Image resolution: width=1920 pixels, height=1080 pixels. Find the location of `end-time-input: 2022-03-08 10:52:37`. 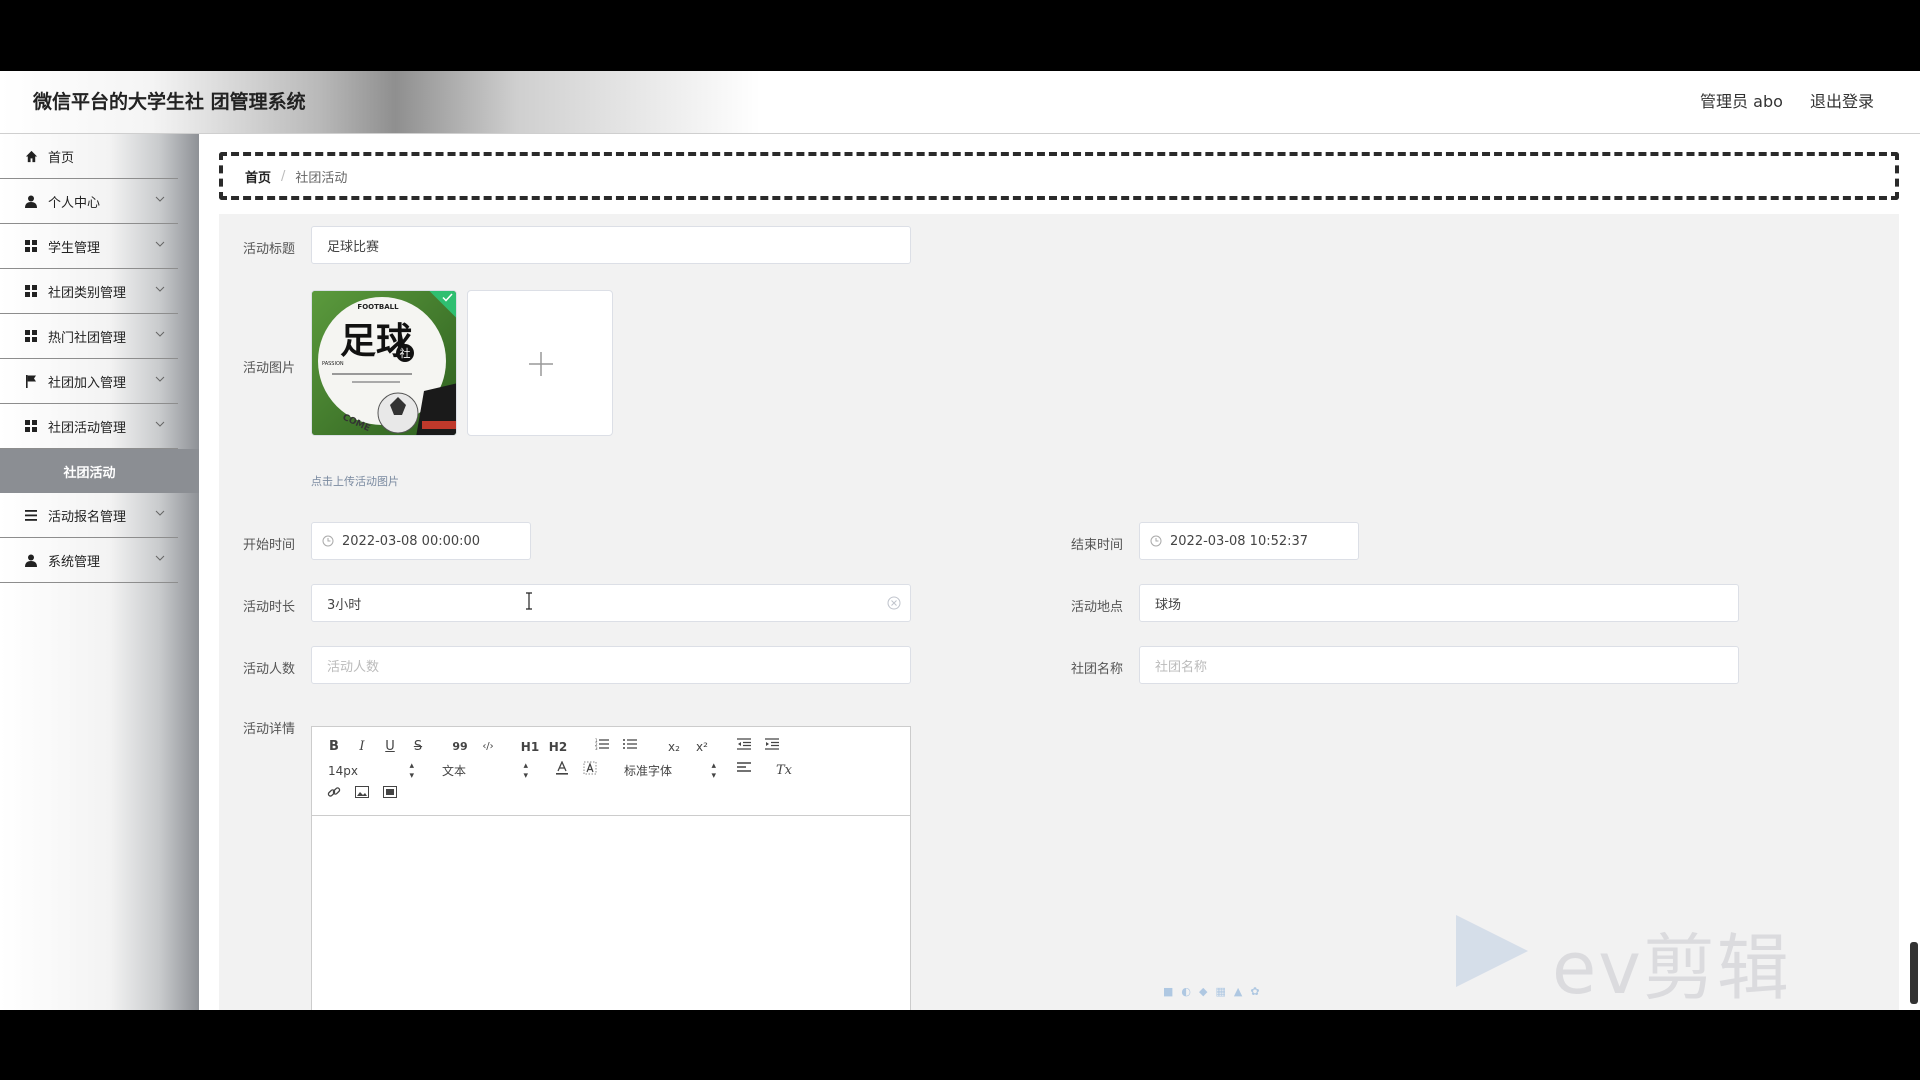

end-time-input: 2022-03-08 10:52:37 is located at coordinates (1249, 541).